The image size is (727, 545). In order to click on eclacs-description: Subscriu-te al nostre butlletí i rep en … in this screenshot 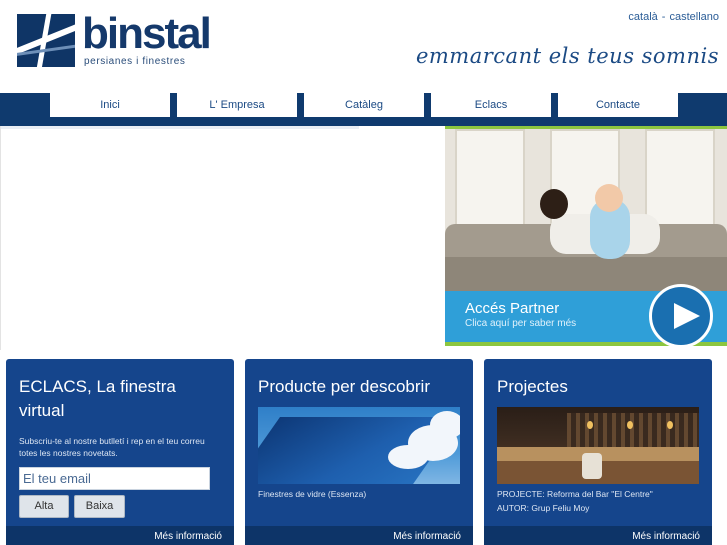, I will do `click(112, 447)`.